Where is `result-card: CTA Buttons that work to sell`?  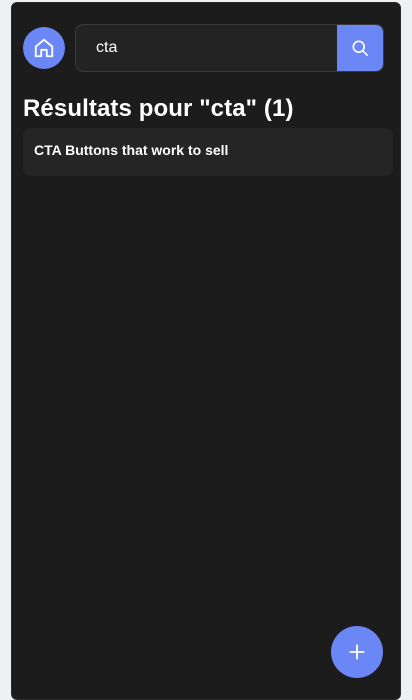
result-card: CTA Buttons that work to sell is located at coordinates (208, 152).